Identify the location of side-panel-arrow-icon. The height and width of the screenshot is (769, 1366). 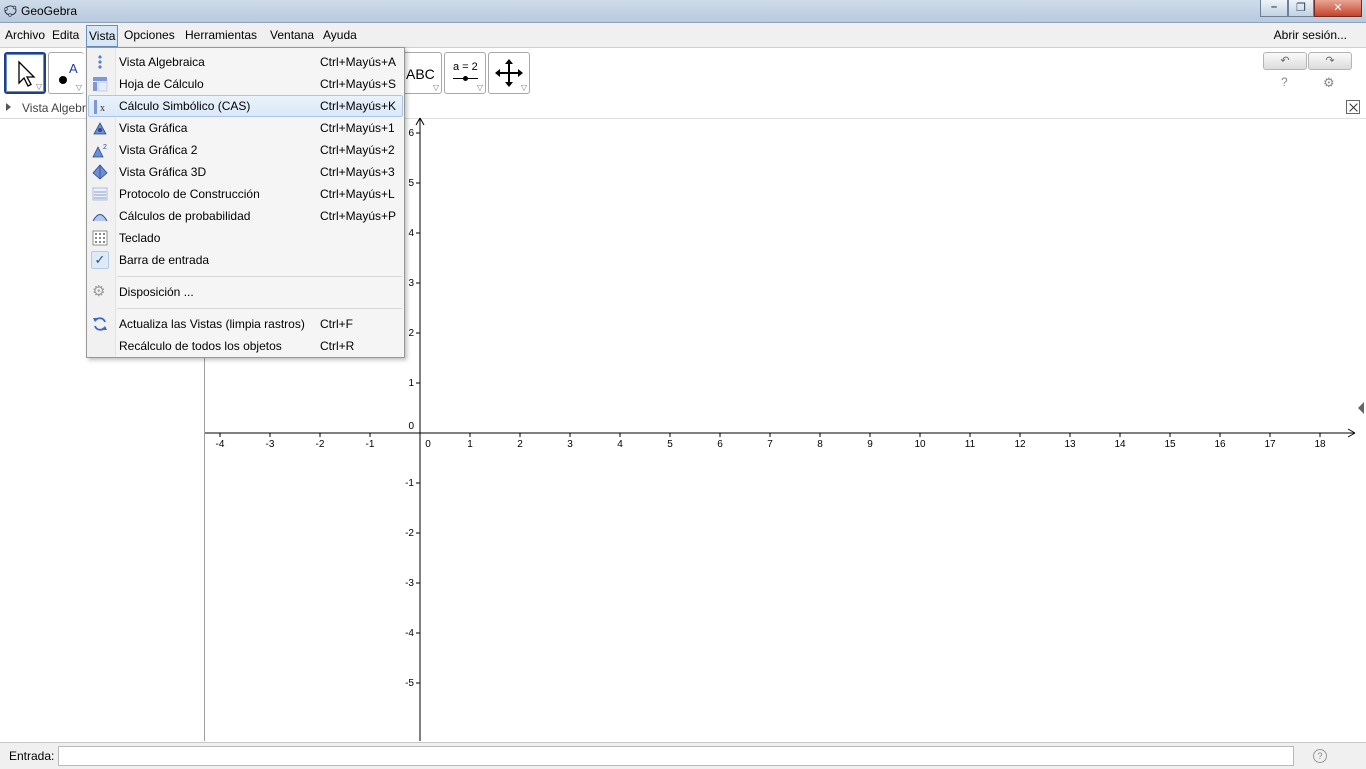
(1361, 408).